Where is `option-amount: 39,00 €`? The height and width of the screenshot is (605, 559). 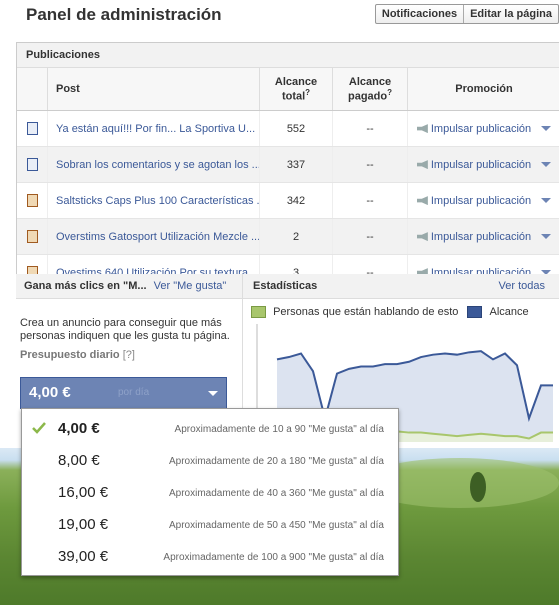
option-amount: 39,00 € is located at coordinates (83, 556).